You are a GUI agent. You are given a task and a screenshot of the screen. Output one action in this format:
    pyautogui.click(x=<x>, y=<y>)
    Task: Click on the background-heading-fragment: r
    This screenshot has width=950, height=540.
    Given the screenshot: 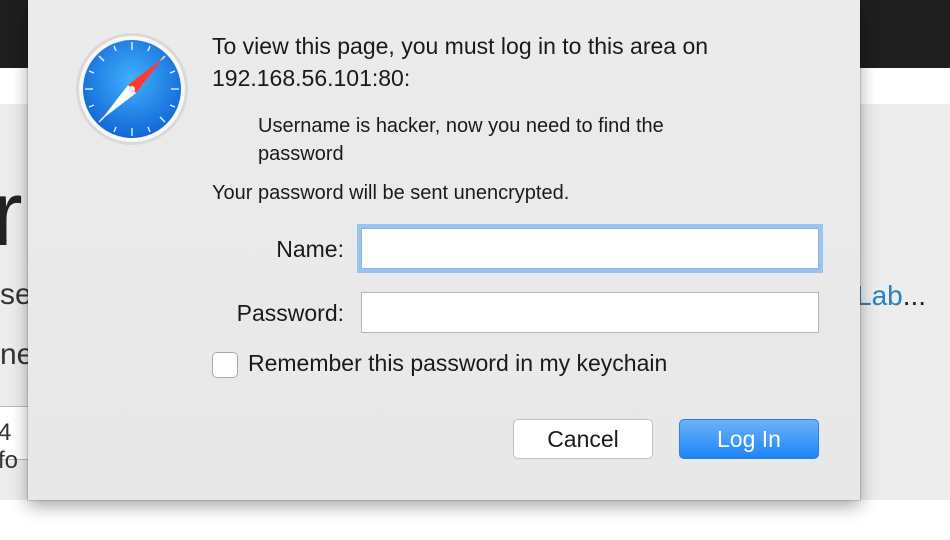 What is the action you would take?
    pyautogui.click(x=11, y=214)
    